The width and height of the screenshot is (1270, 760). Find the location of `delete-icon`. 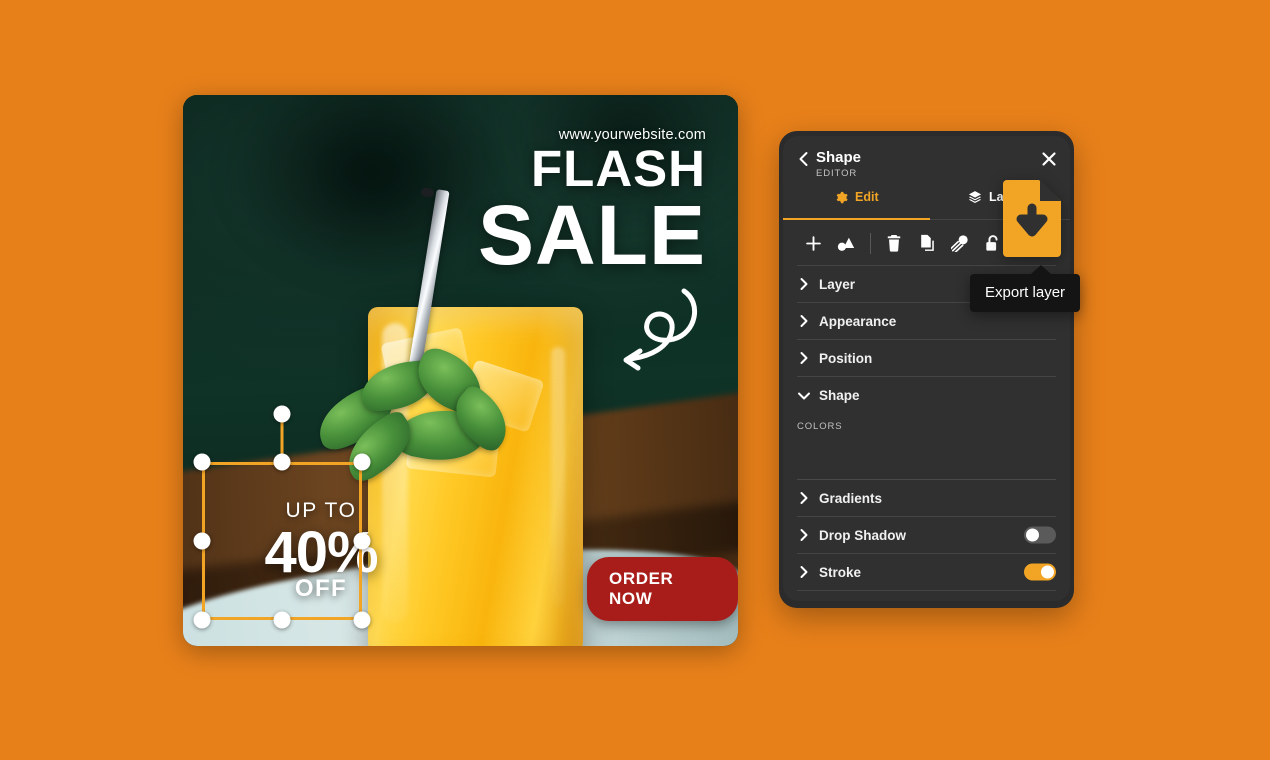

delete-icon is located at coordinates (894, 243).